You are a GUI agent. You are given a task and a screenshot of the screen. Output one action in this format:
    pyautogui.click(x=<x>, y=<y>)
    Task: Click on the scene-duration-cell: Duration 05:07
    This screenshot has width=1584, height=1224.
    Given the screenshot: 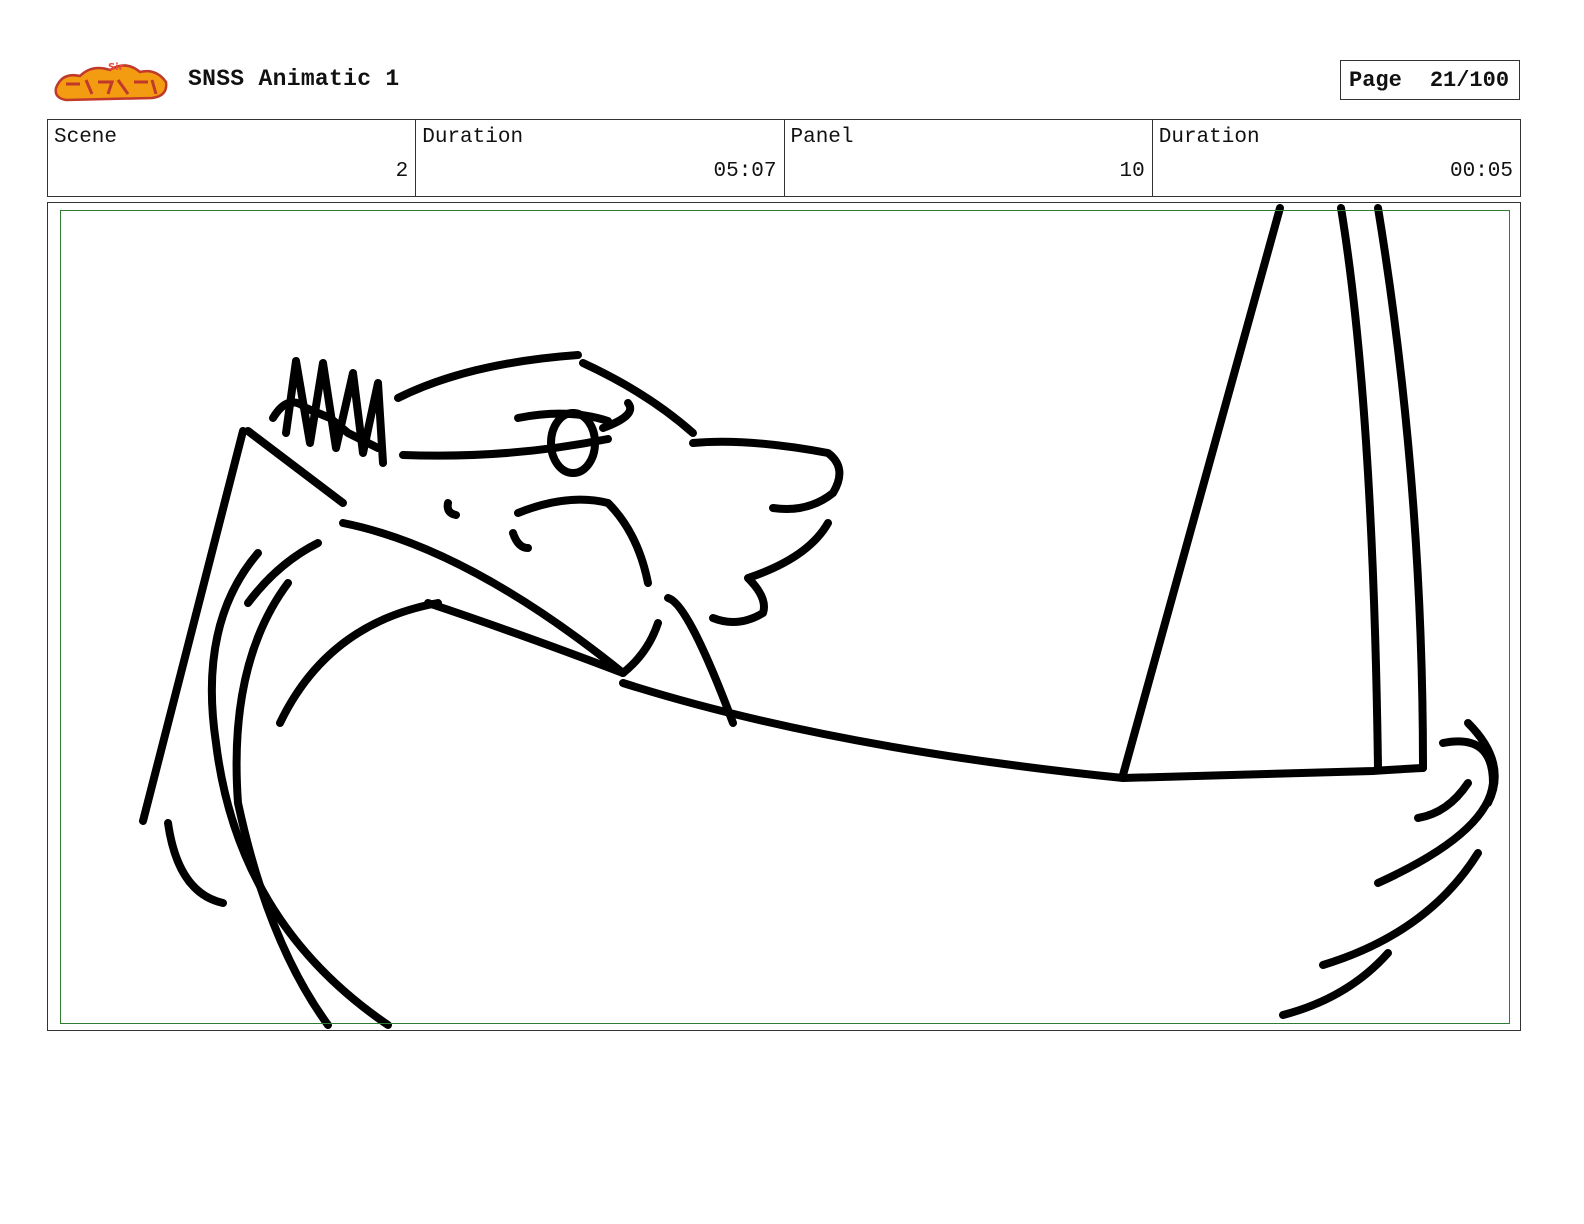 What is the action you would take?
    pyautogui.click(x=600, y=158)
    